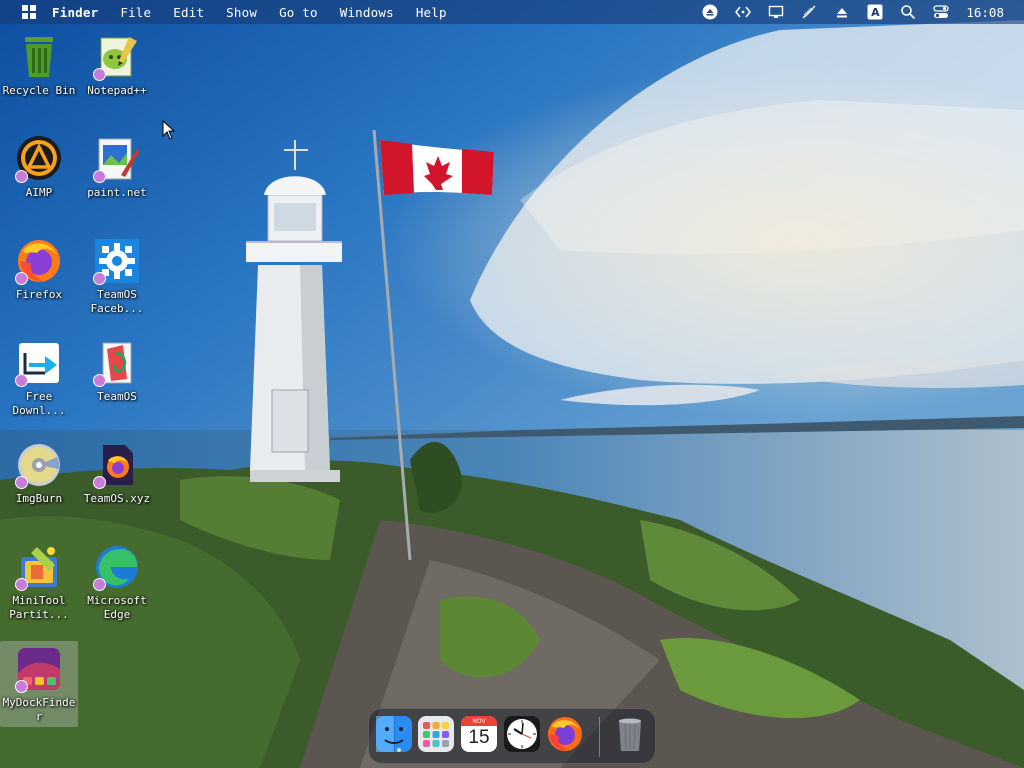 Image resolution: width=1024 pixels, height=768 pixels. What do you see at coordinates (39, 159) in the screenshot?
I see `aimp-icon` at bounding box center [39, 159].